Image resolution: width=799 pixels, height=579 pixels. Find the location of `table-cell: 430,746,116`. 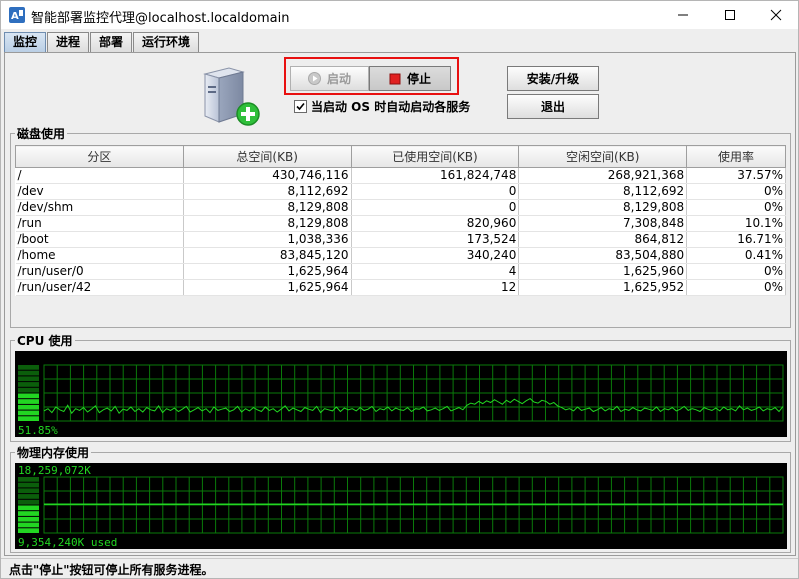

table-cell: 430,746,116 is located at coordinates (267, 175).